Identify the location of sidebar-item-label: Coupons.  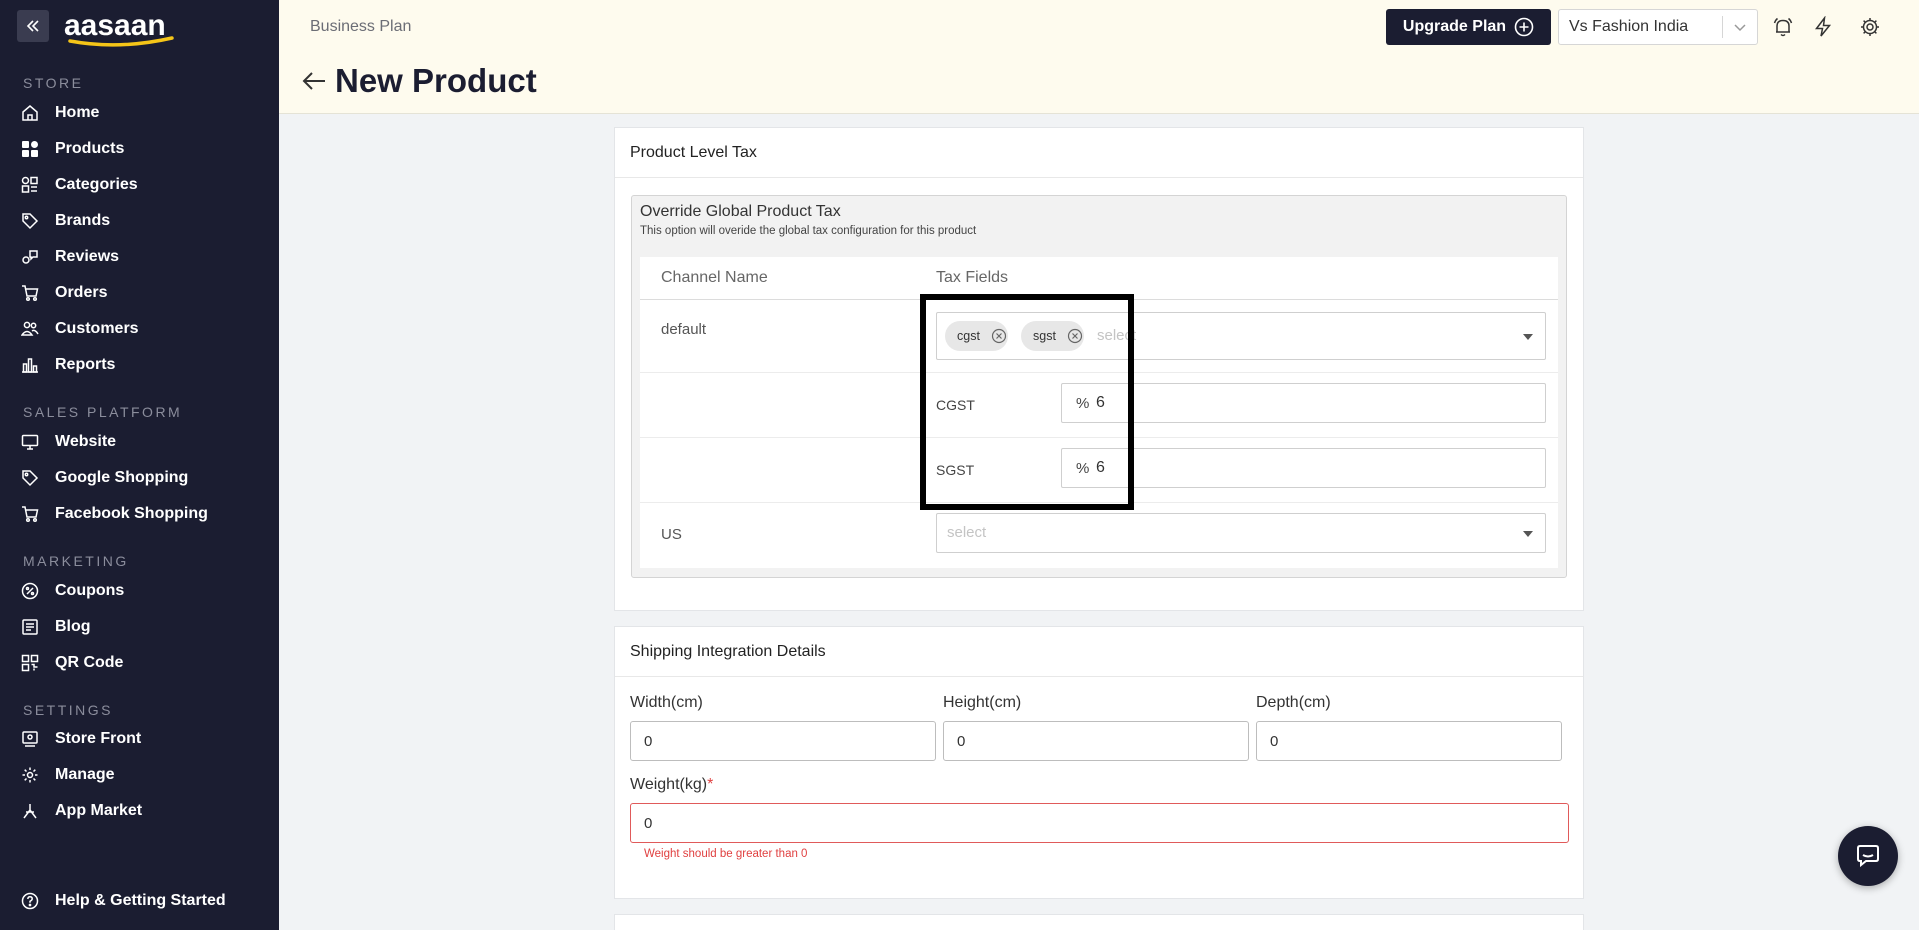
(90, 590).